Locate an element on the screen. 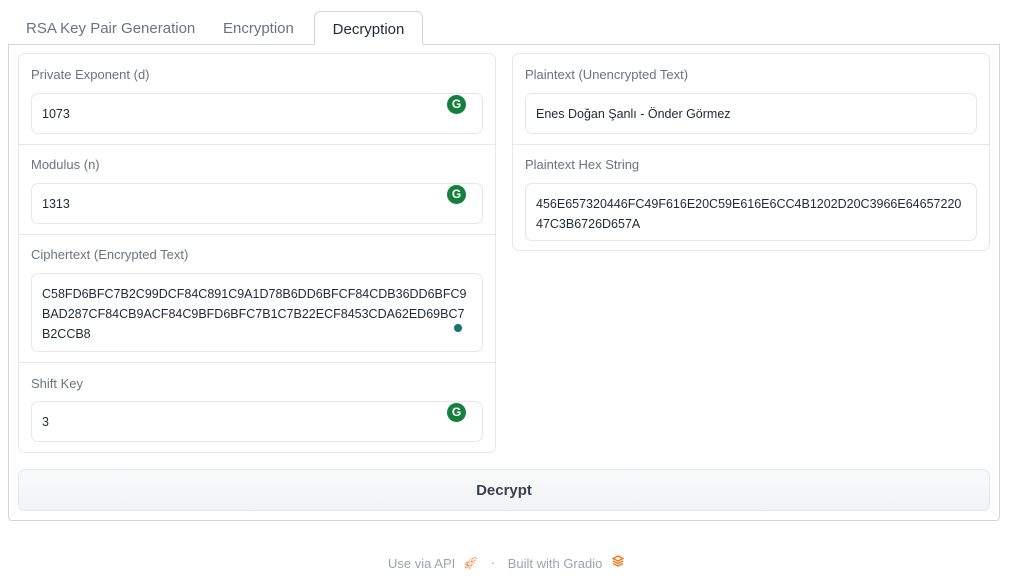 The height and width of the screenshot is (585, 1012). plaintext-hex-label: Plaintext Hex String is located at coordinates (582, 164).